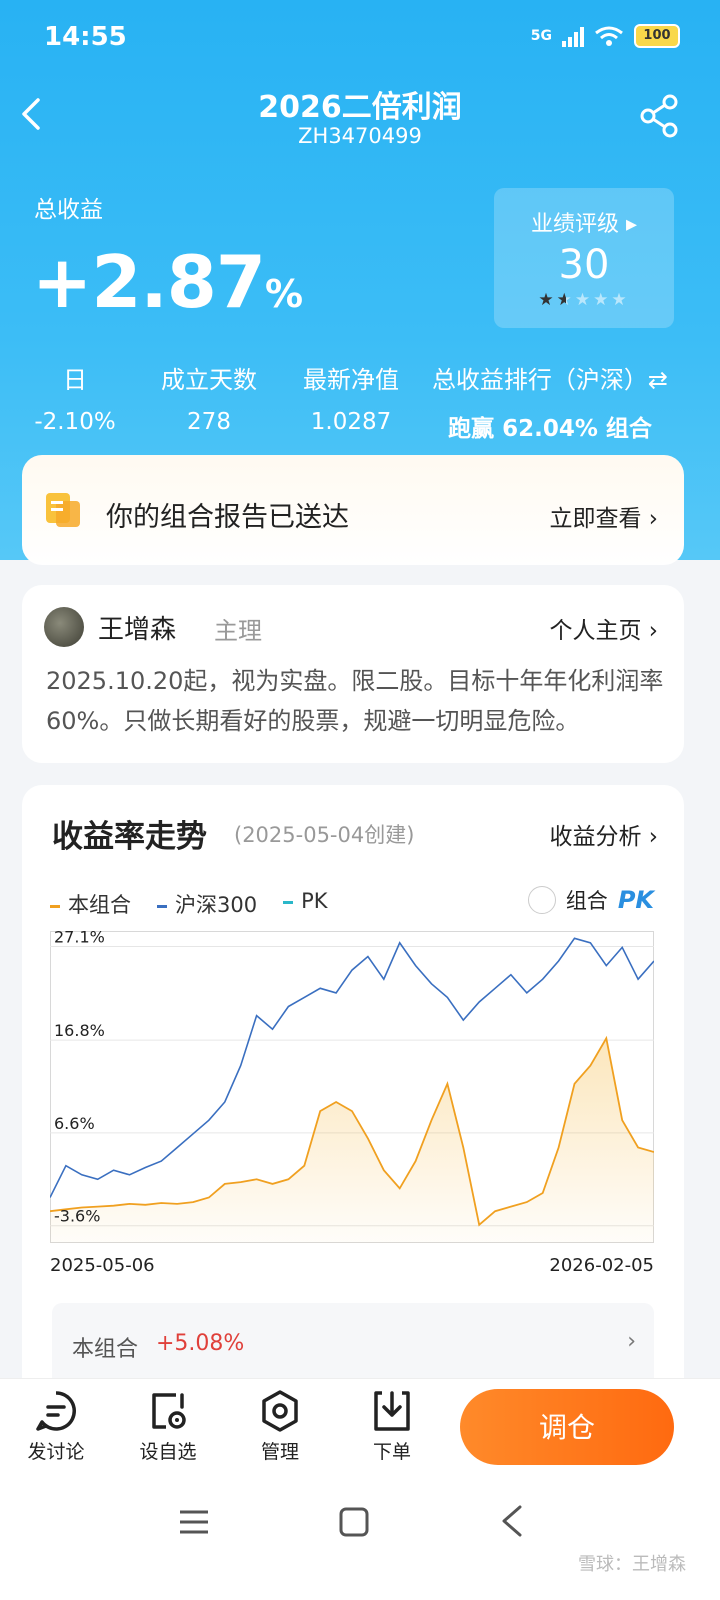 Image resolution: width=720 pixels, height=1600 pixels. I want to click on rating-label: 业绩评级 ▸, so click(584, 224).